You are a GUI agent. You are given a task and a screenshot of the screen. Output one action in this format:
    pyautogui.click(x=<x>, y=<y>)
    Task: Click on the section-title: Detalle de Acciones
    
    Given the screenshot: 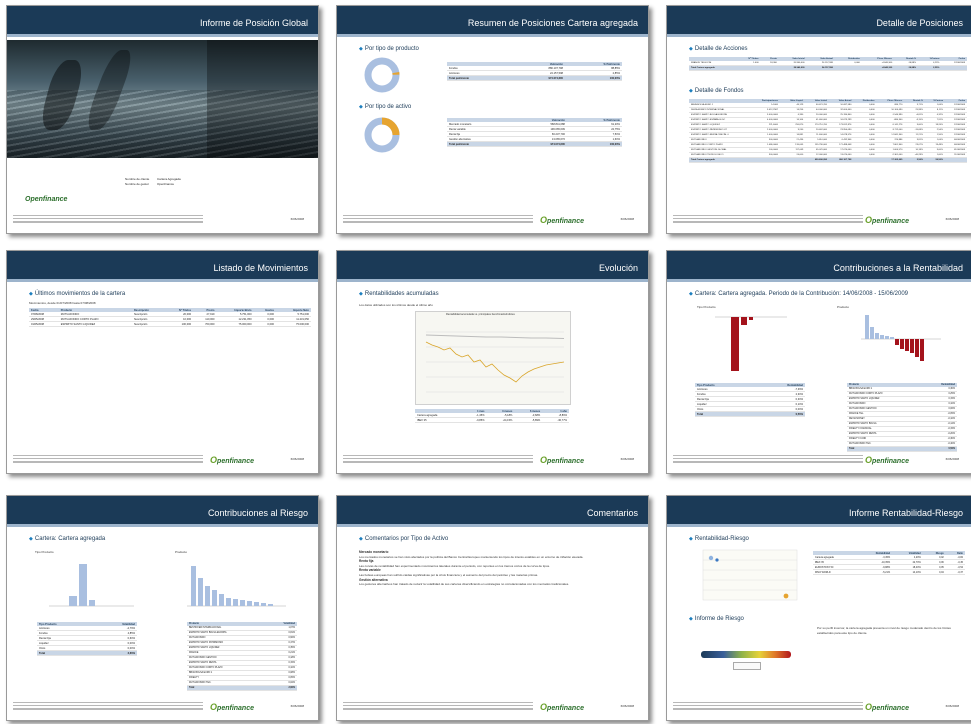 What is the action you would take?
    pyautogui.click(x=718, y=49)
    